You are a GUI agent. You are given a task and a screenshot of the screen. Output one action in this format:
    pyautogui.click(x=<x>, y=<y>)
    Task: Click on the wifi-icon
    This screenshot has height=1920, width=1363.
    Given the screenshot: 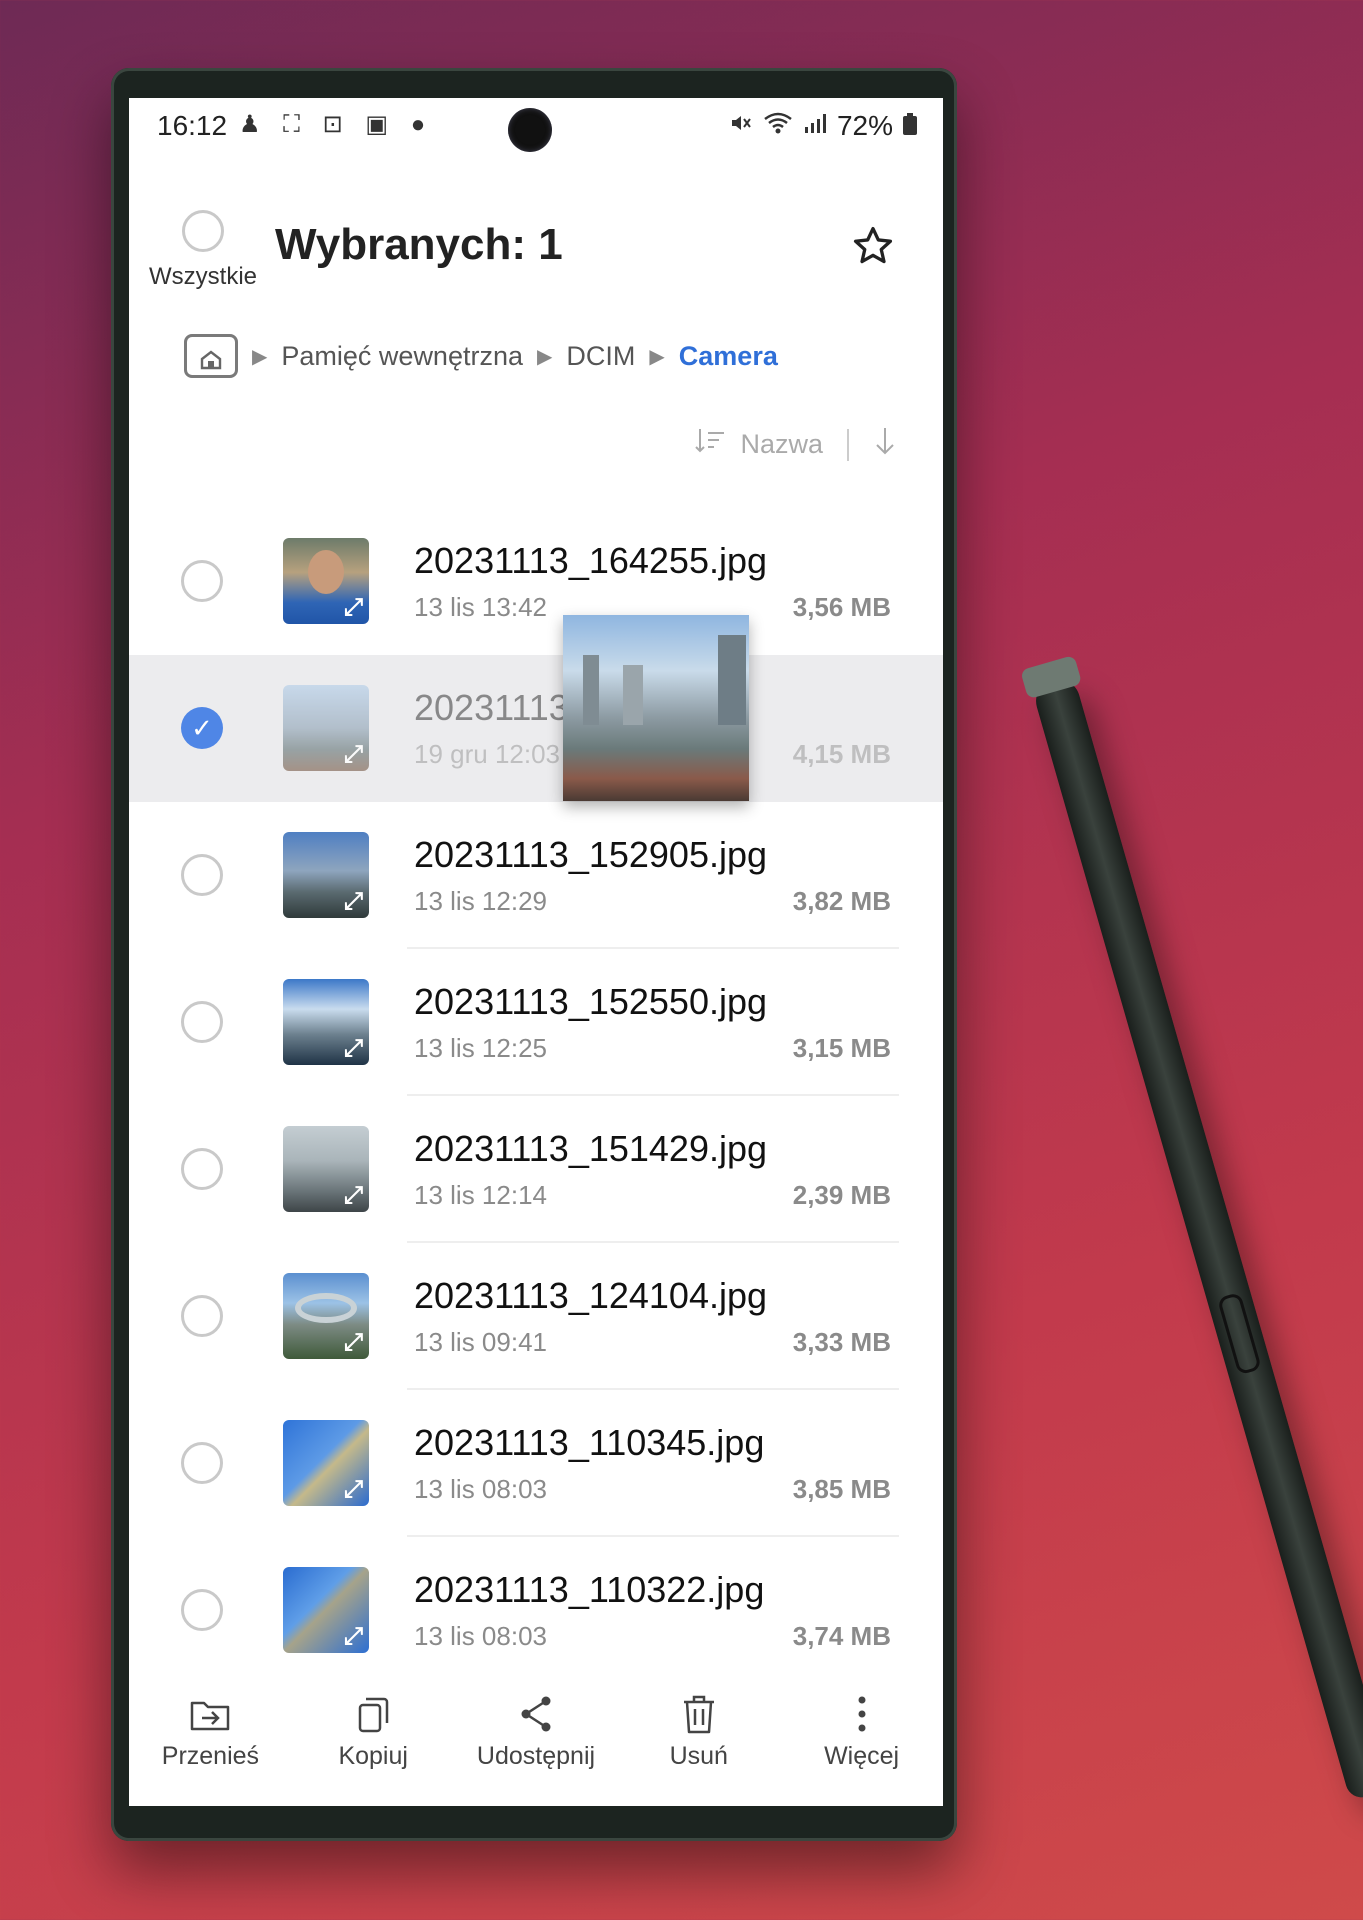 What is the action you would take?
    pyautogui.click(x=778, y=126)
    